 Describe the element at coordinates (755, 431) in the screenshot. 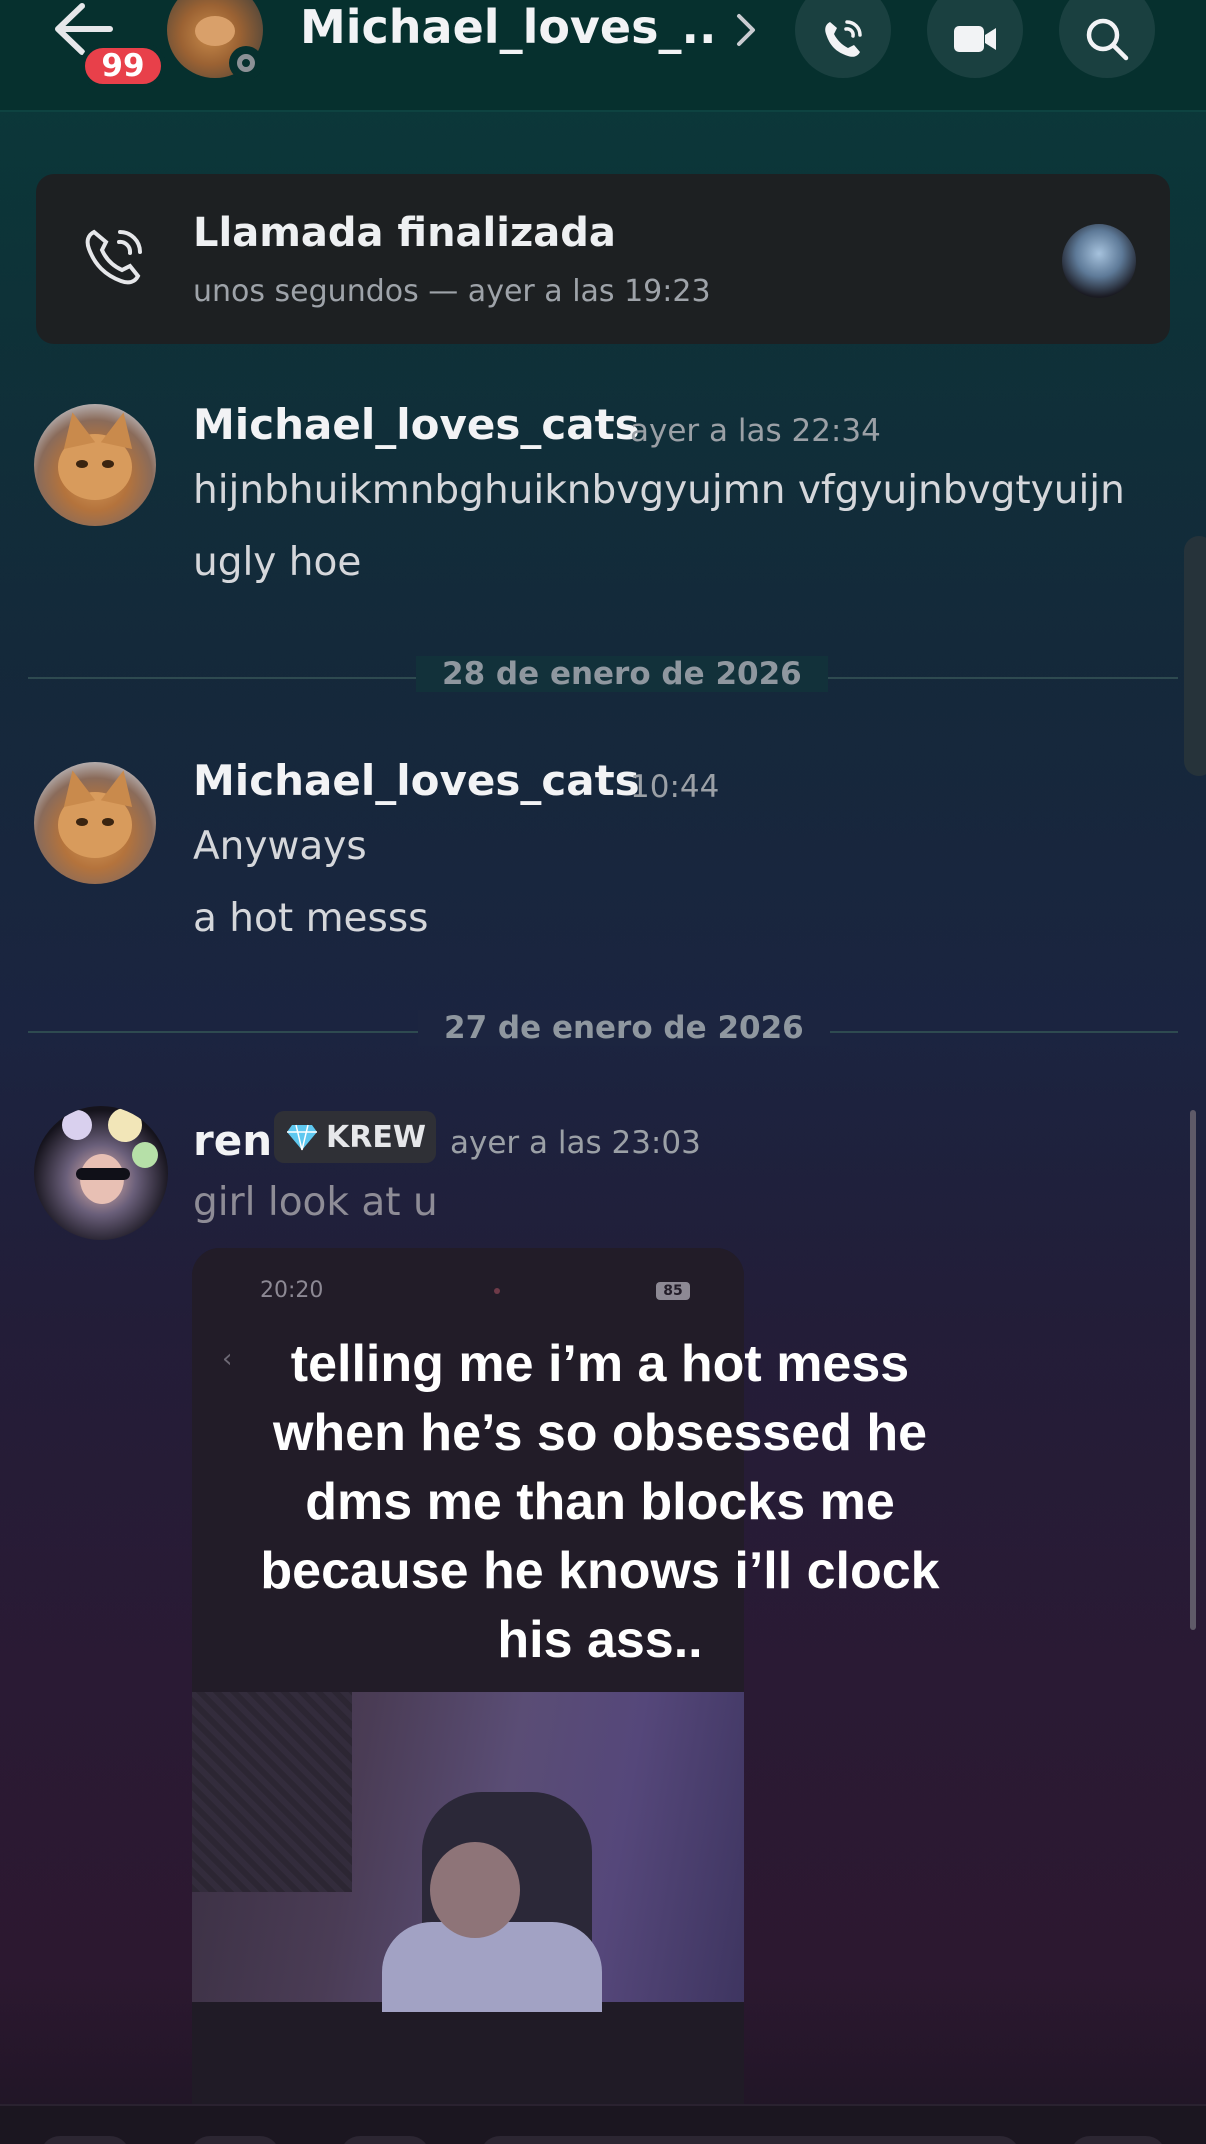

I see `message-timestamp: ayer a las 22:34` at that location.